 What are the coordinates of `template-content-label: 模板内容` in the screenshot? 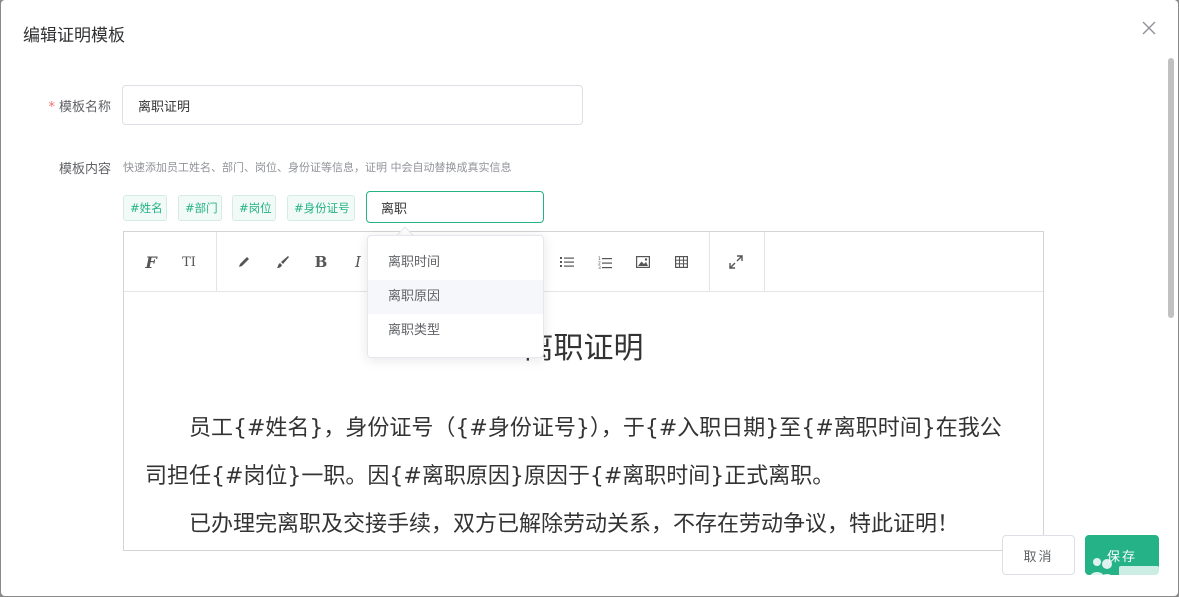 It's located at (84, 169).